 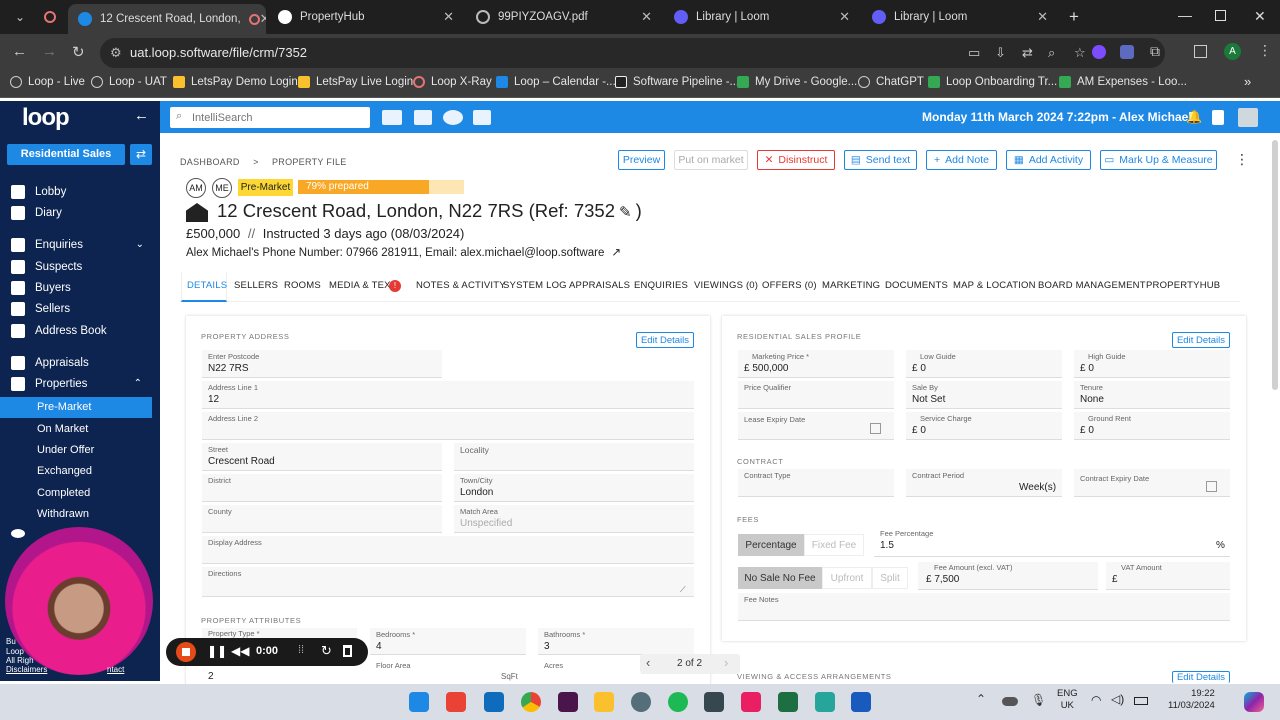 I want to click on sidebar-item-lobby: Lobby, so click(x=76, y=191).